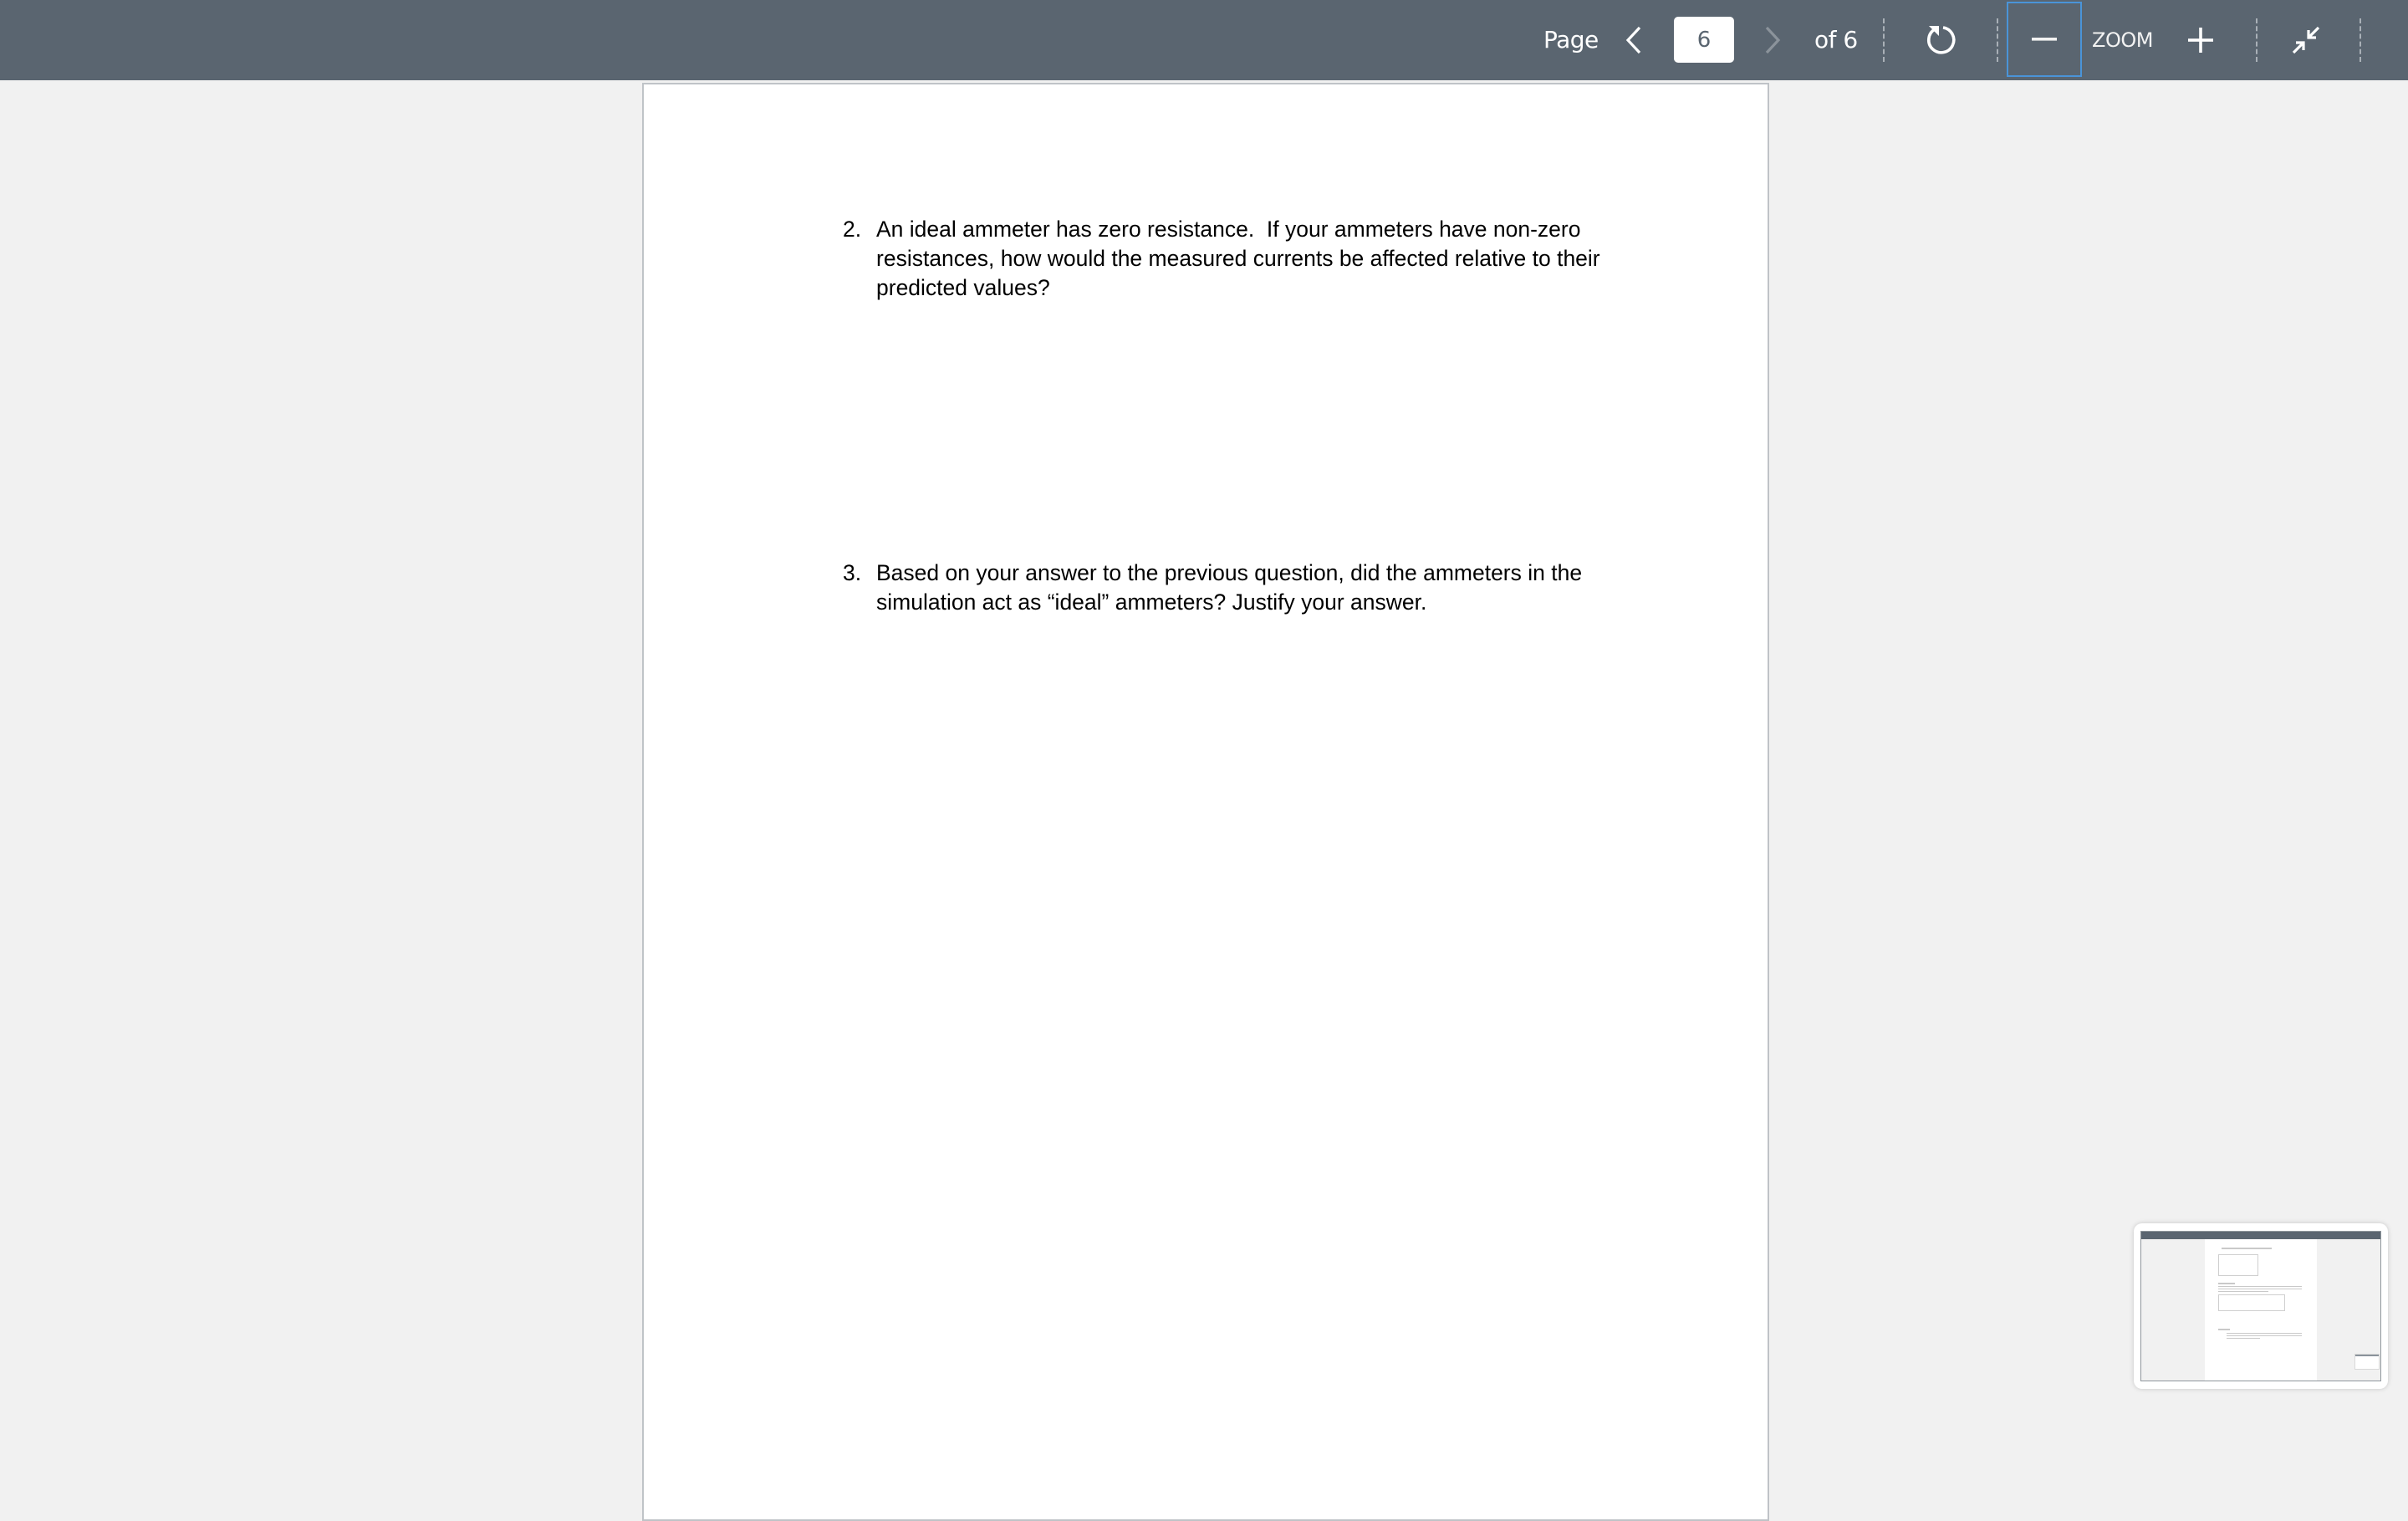  I want to click on rotate-button, so click(1941, 40).